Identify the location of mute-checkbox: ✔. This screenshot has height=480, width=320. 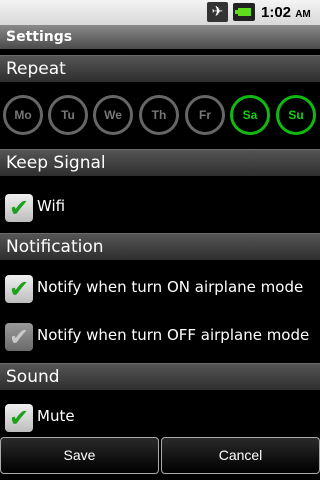
(19, 418).